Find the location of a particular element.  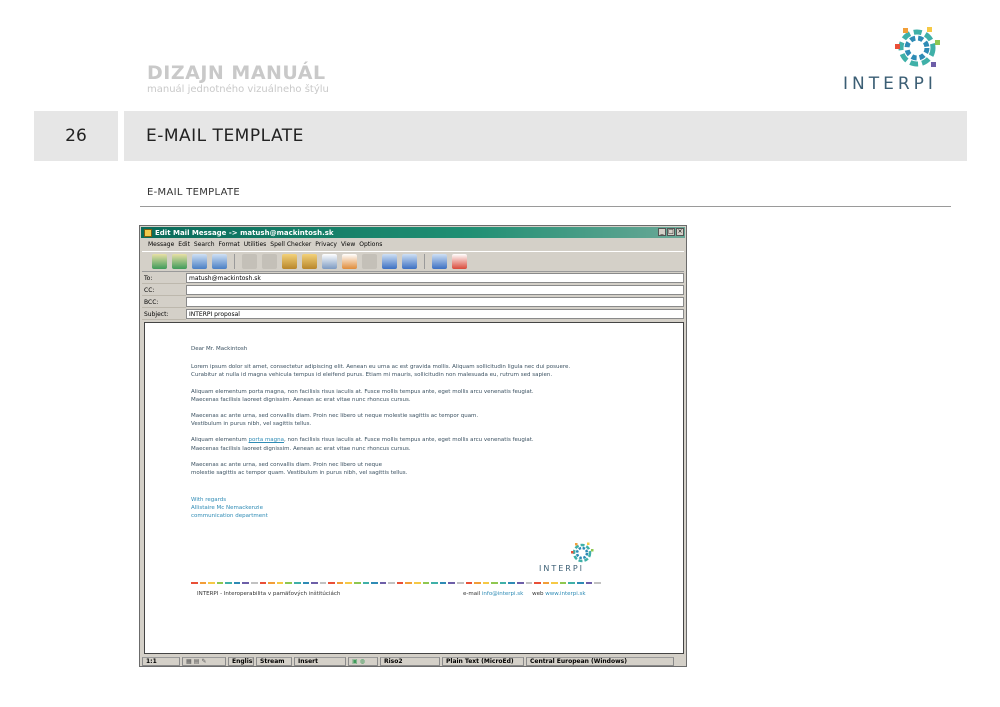

attach-icon is located at coordinates (389, 261).